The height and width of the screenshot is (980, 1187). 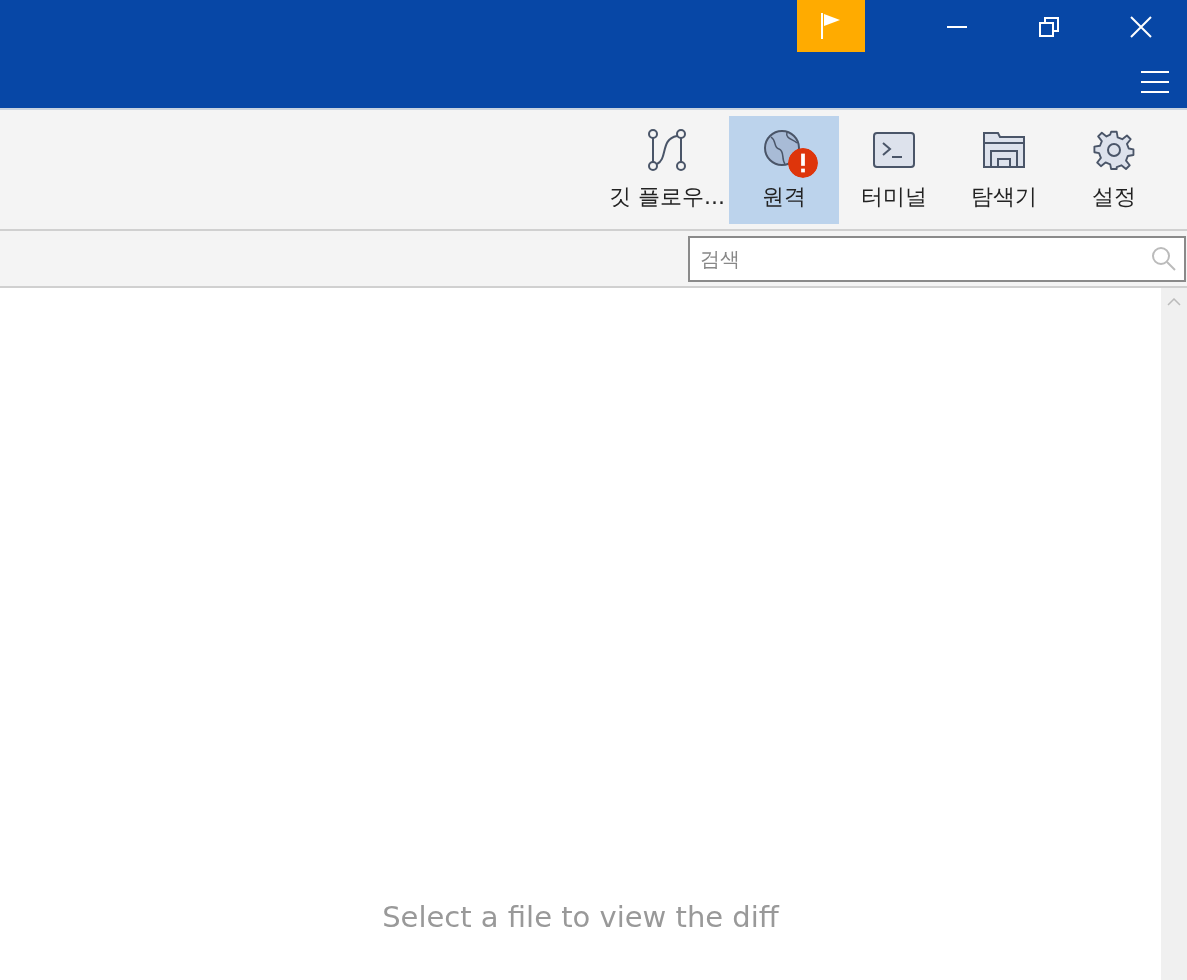 I want to click on scroll-up-icon, so click(x=1174, y=302).